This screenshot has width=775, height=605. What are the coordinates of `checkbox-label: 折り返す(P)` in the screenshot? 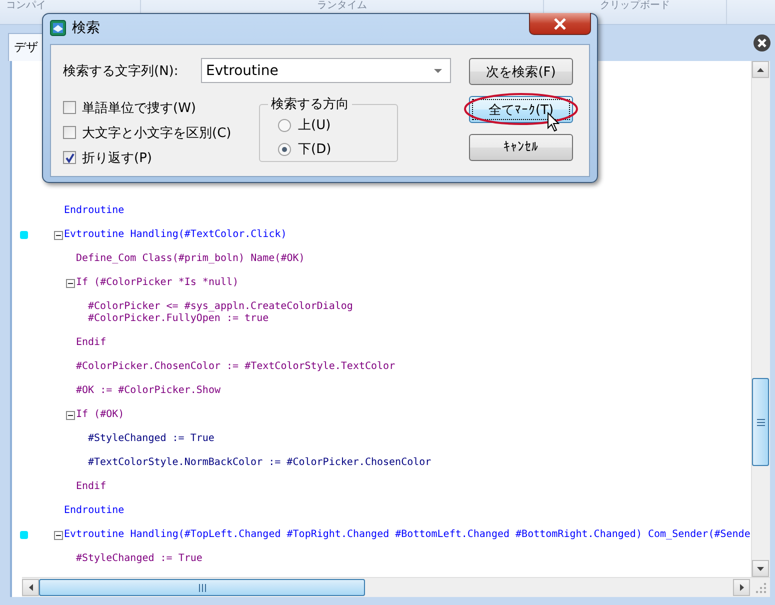 It's located at (117, 157).